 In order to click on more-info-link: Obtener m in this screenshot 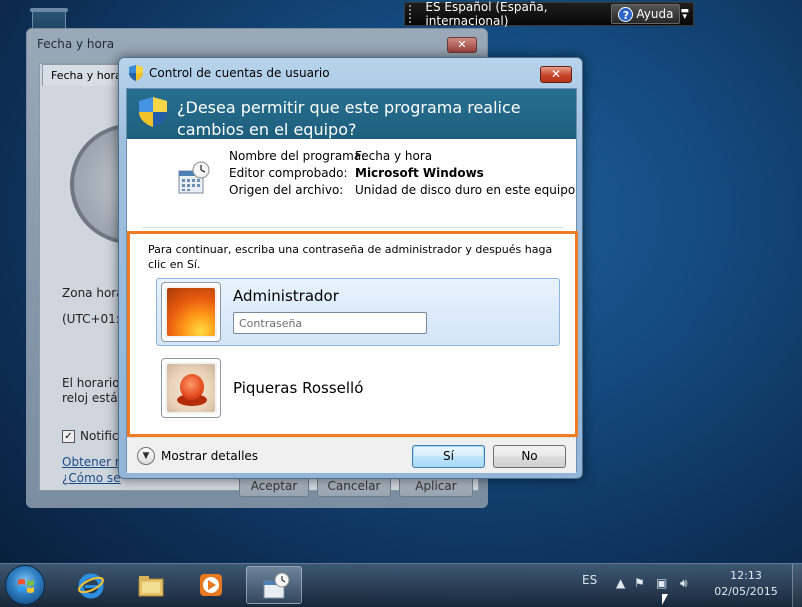, I will do `click(94, 462)`.